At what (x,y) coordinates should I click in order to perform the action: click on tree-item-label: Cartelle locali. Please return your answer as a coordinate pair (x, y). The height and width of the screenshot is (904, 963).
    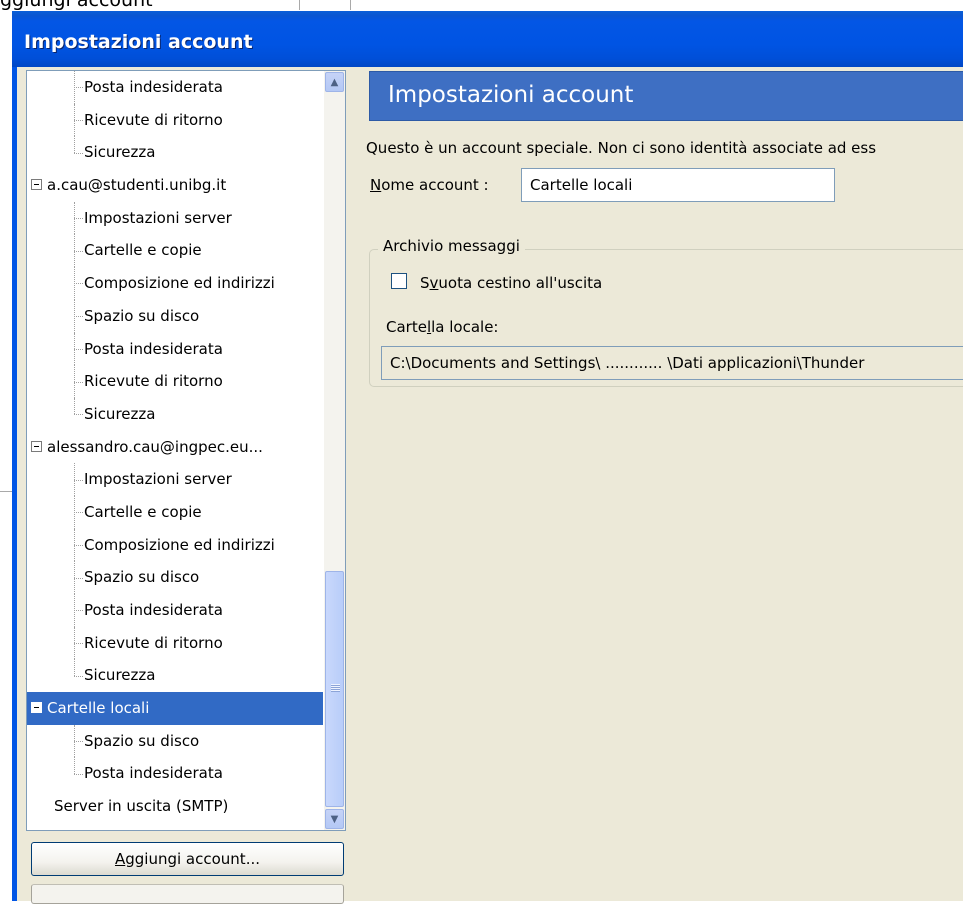
    Looking at the image, I should click on (98, 708).